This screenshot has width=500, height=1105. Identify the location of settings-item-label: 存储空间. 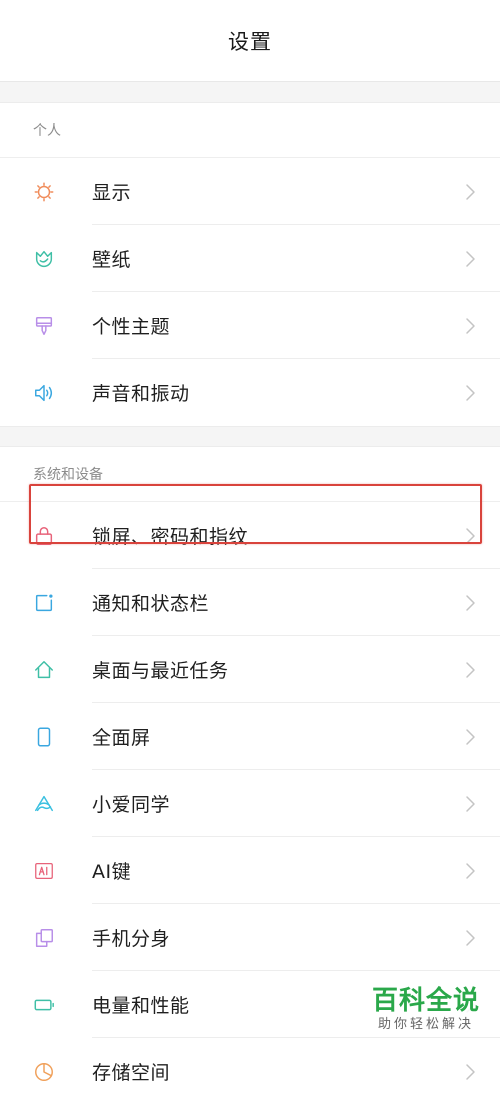
(131, 1073).